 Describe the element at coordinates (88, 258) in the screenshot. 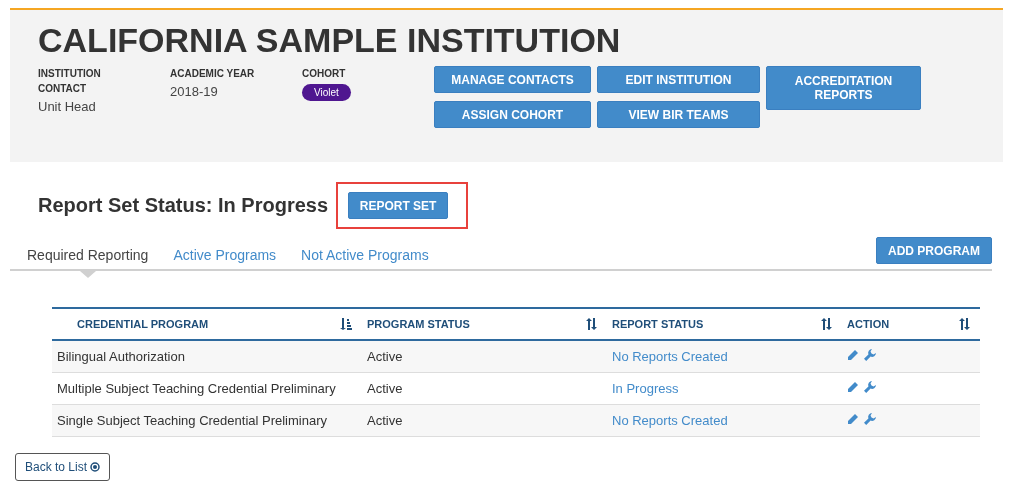

I see `tab: Required Reporting` at that location.